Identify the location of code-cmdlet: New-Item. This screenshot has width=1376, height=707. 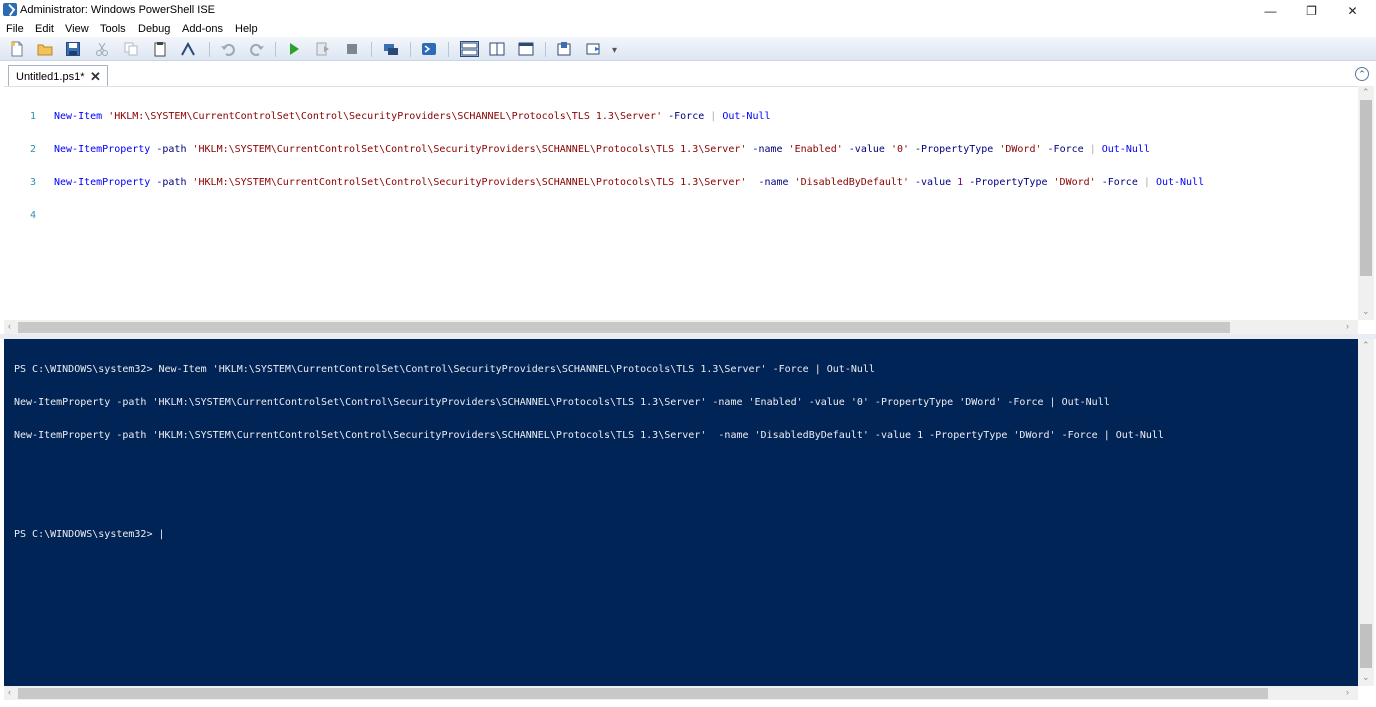
(78, 116).